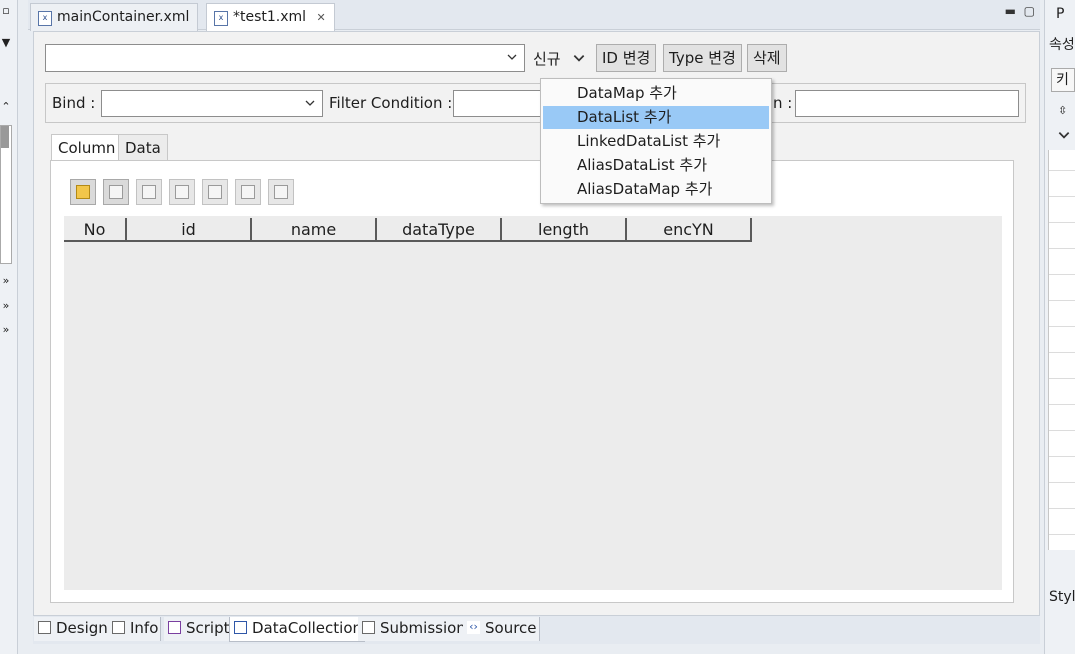  I want to click on tab-label: DataCollection, so click(307, 628).